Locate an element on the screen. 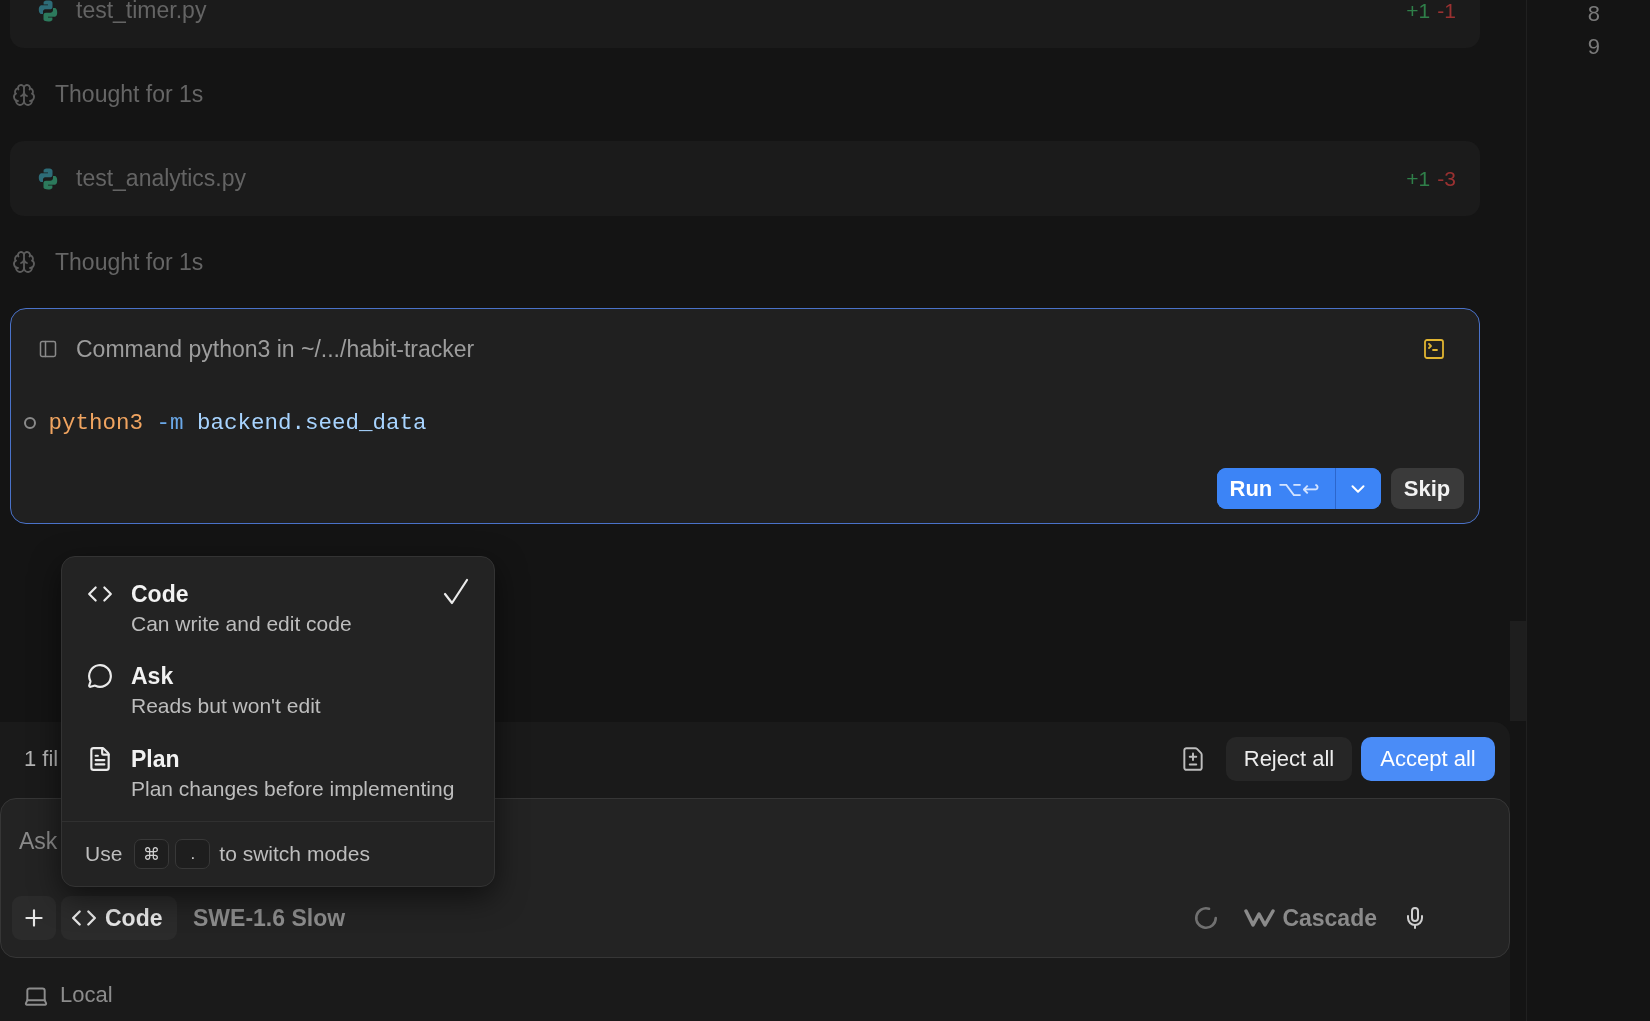  status-ring-icon is located at coordinates (29, 423).